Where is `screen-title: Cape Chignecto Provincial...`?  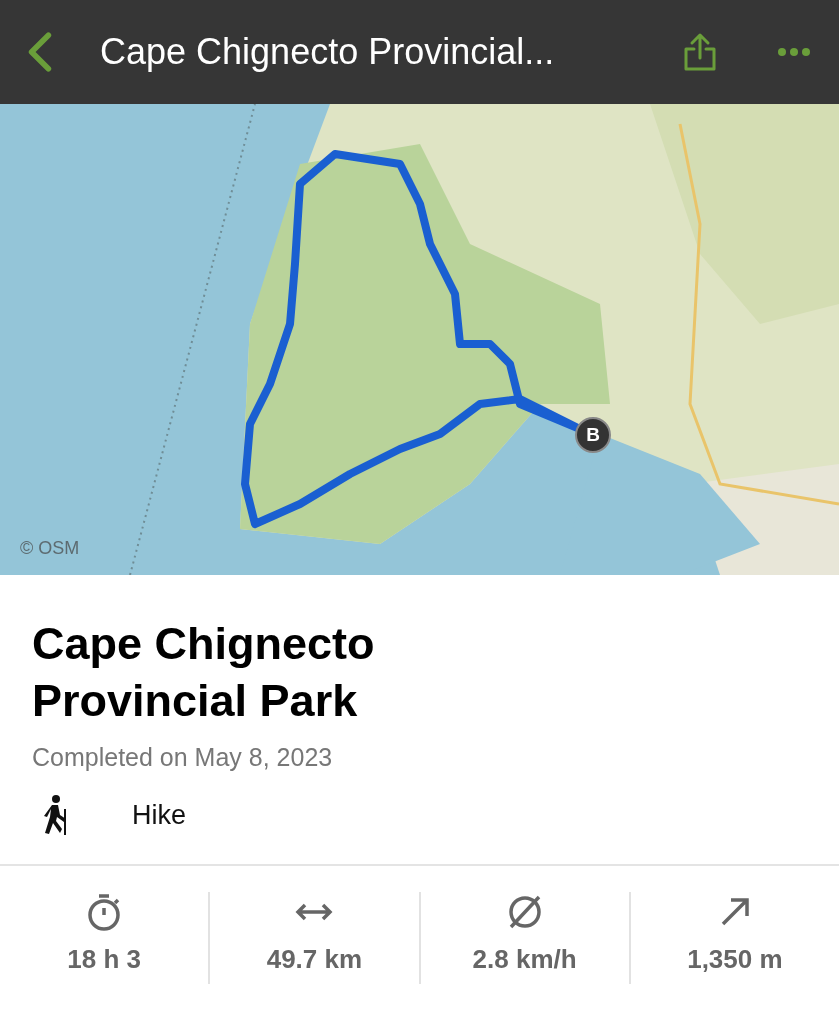
screen-title: Cape Chignecto Provincial... is located at coordinates (328, 52).